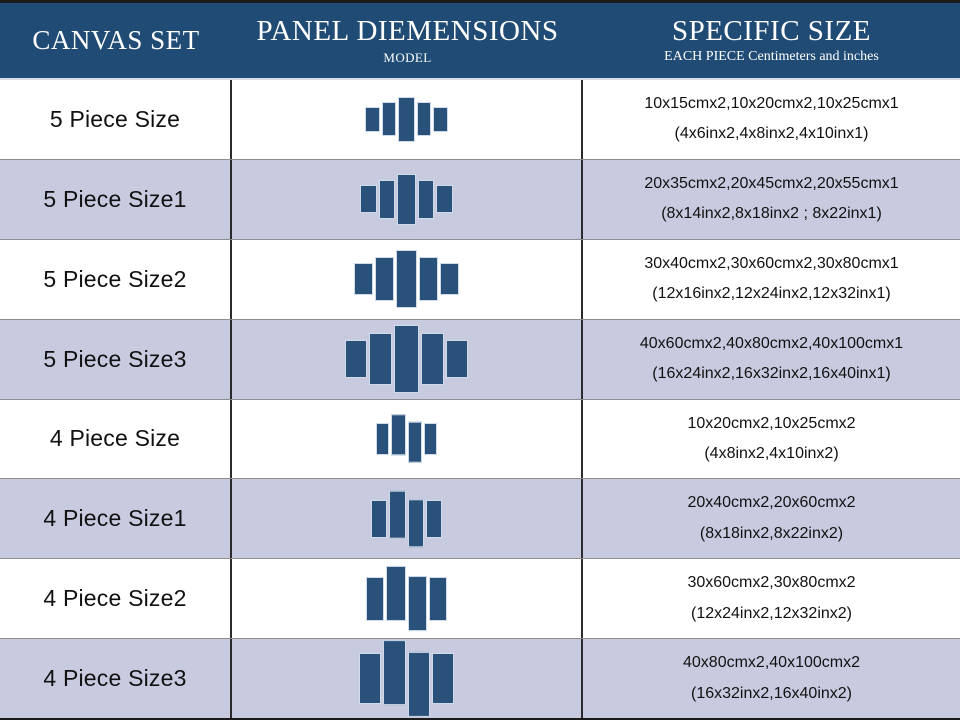  Describe the element at coordinates (771, 30) in the screenshot. I see `header-title-specific-size: SPECIFIC SIZE` at that location.